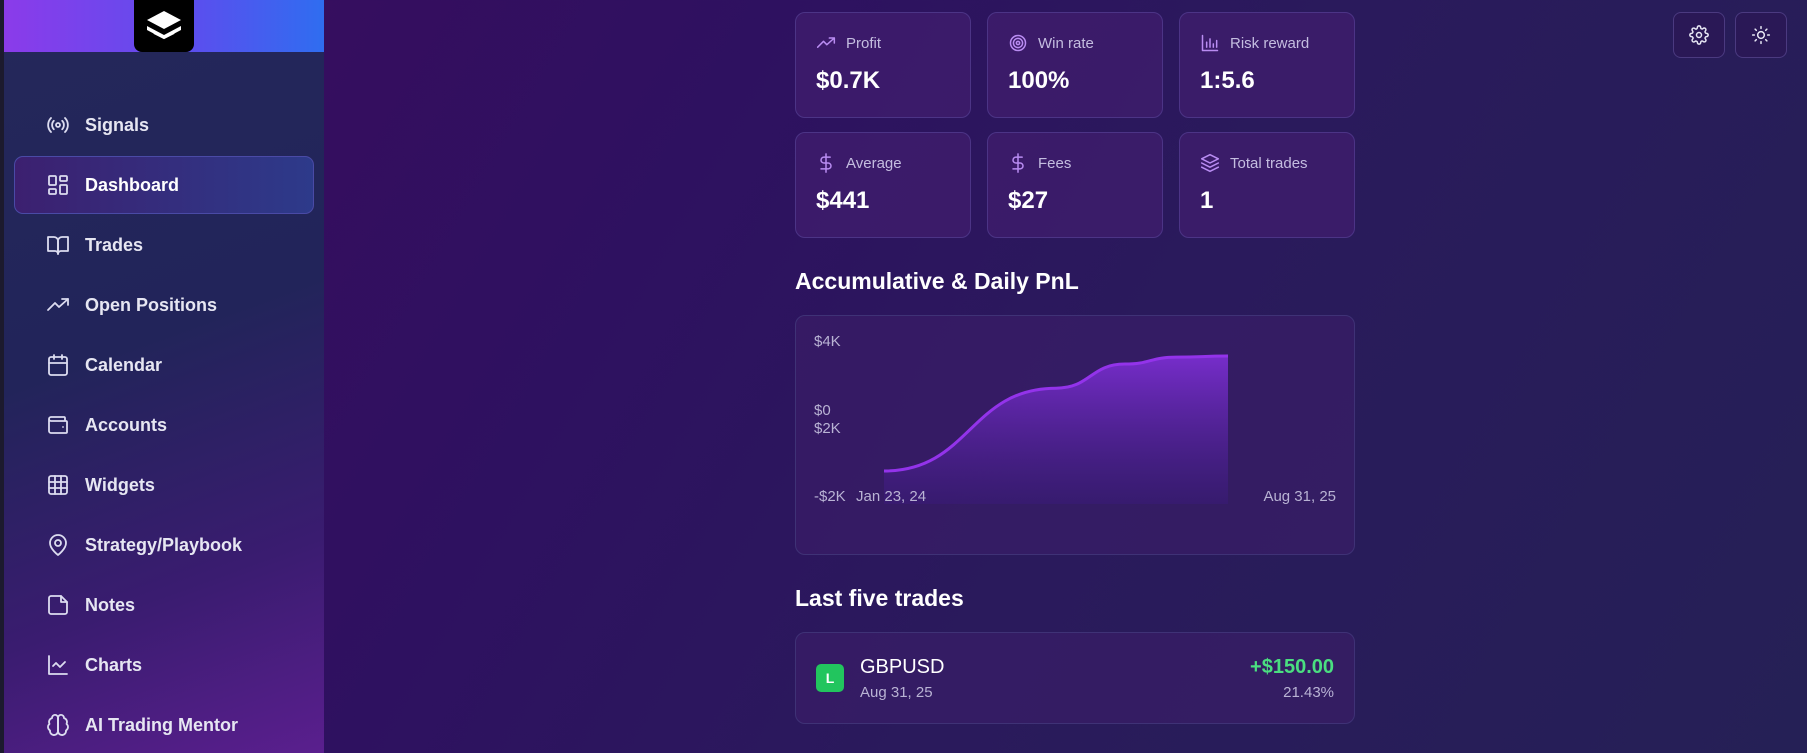 This screenshot has width=1807, height=753. What do you see at coordinates (126, 424) in the screenshot?
I see `sidebar-item-label: Accounts` at bounding box center [126, 424].